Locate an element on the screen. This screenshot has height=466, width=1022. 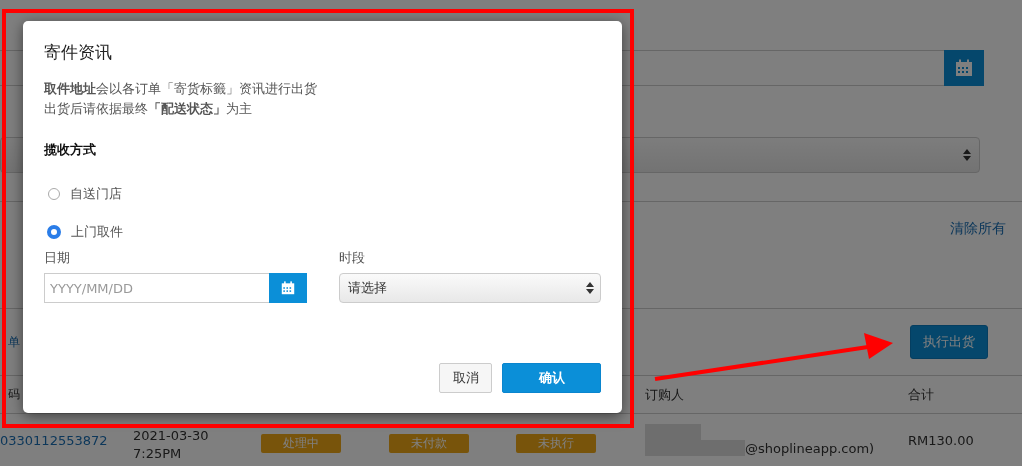
column-header: 订购人 is located at coordinates (665, 394).